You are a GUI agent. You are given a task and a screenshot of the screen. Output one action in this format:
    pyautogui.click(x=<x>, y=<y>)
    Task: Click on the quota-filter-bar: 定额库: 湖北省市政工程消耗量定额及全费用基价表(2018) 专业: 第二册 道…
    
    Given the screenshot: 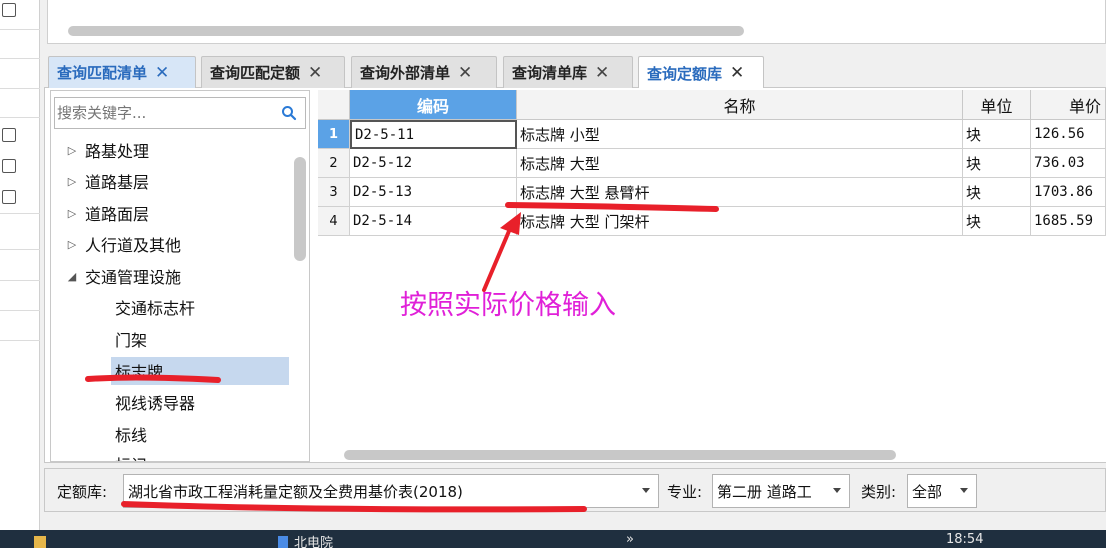 What is the action you would take?
    pyautogui.click(x=575, y=490)
    